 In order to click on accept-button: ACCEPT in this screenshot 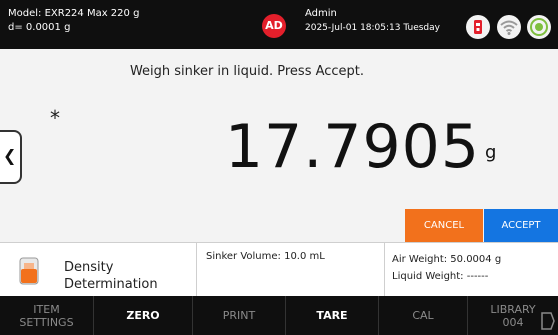, I will do `click(521, 225)`.